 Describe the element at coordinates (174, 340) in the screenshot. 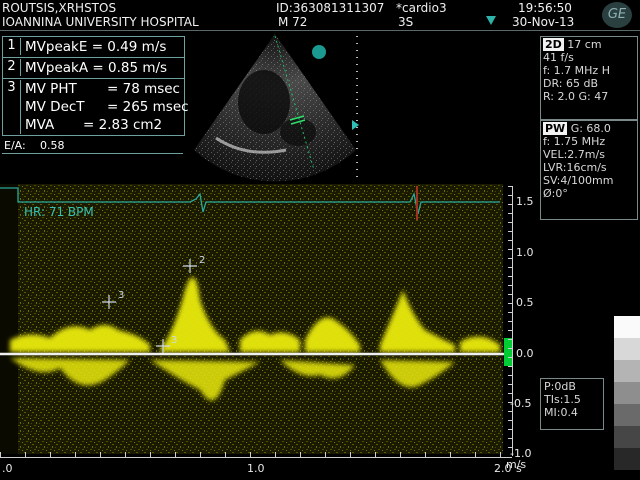

I see `caliper-label-3b: 3` at that location.